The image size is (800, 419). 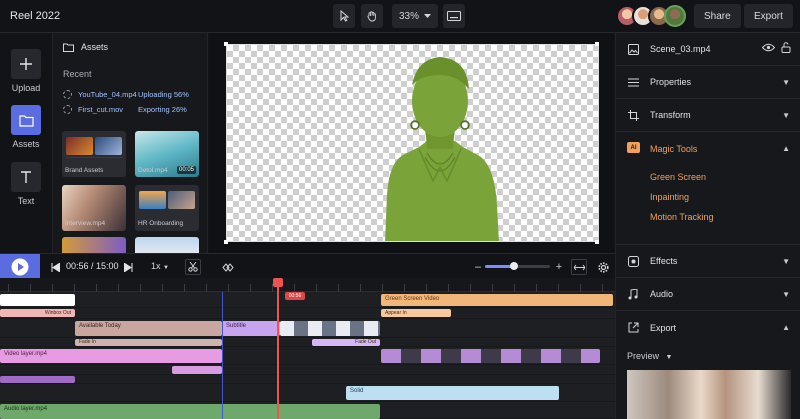 What do you see at coordinates (111, 356) in the screenshot?
I see `timeline-clip-video-layer: Video layer.mp4` at bounding box center [111, 356].